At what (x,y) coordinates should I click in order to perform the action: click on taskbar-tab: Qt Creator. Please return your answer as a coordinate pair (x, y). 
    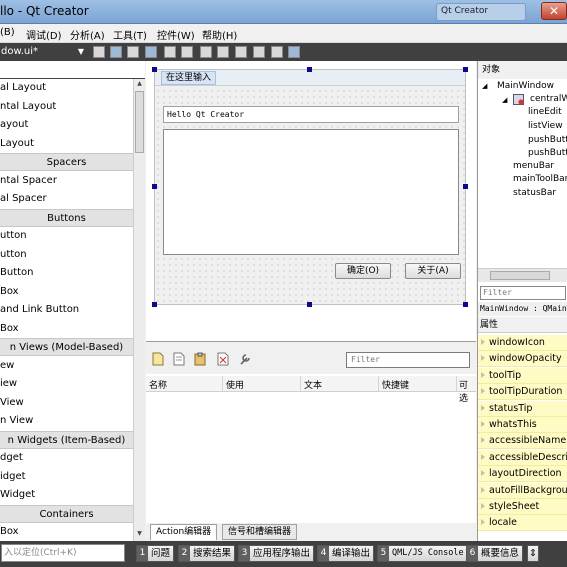
    Looking at the image, I should click on (481, 12).